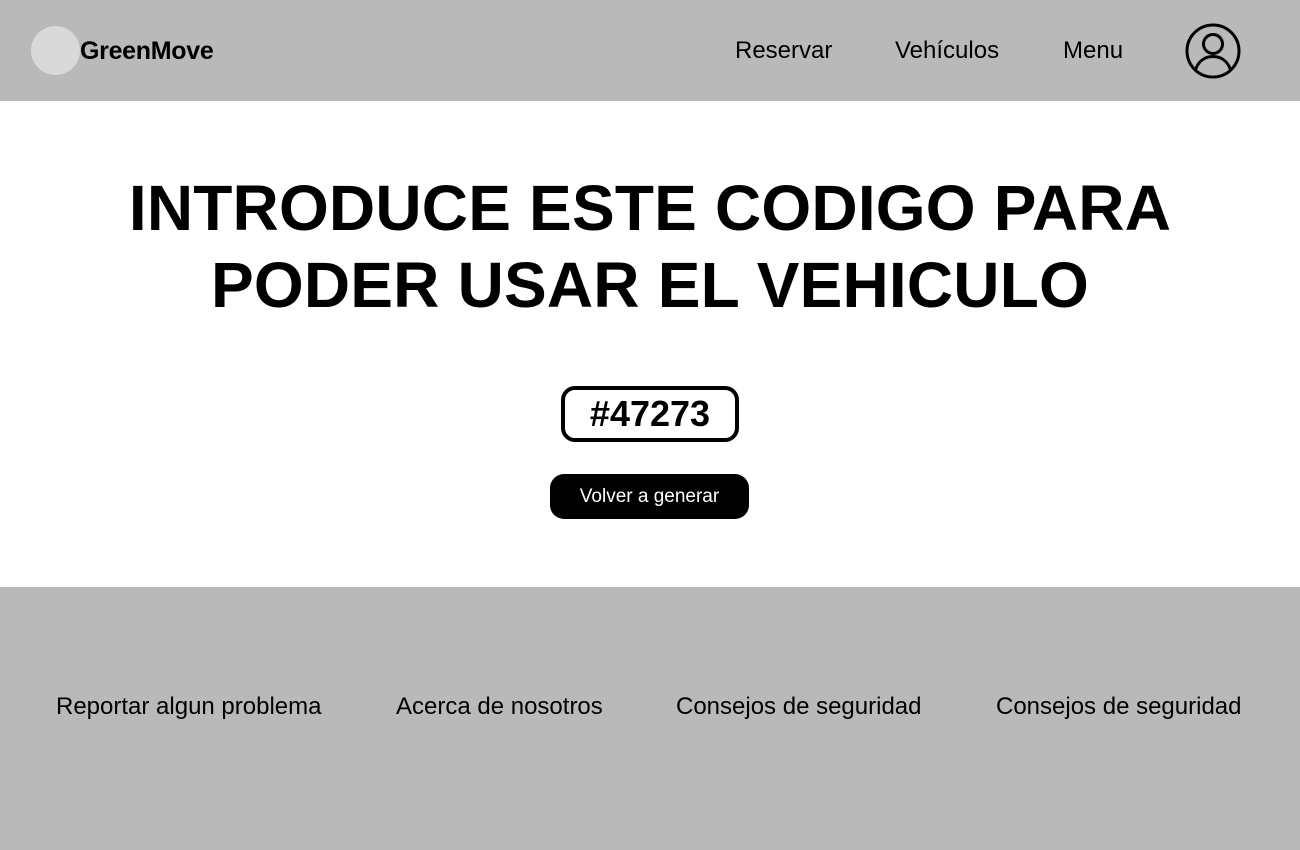 The width and height of the screenshot is (1300, 850). I want to click on nav-menu: Menu, so click(1093, 51).